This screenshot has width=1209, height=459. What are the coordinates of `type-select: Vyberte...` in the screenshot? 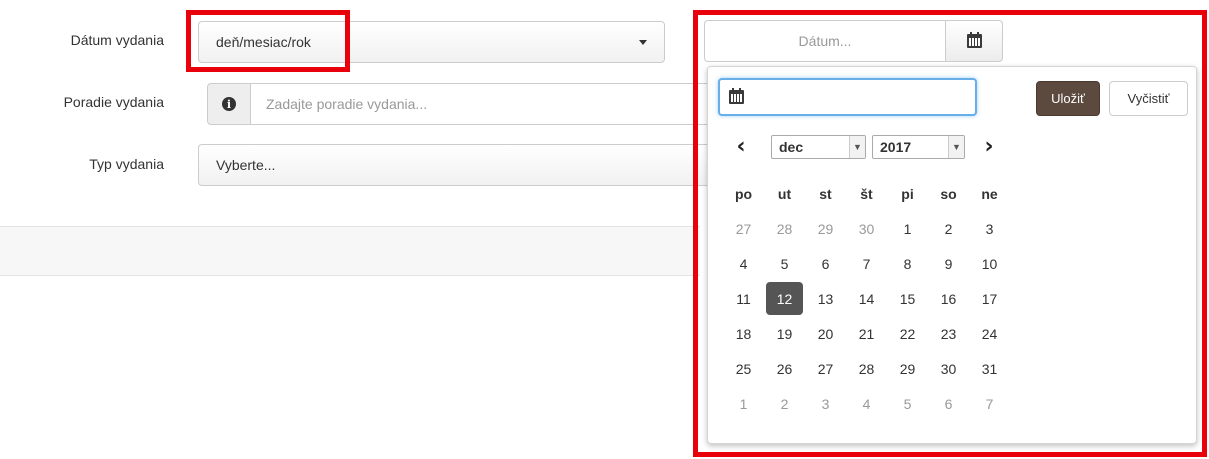 It's located at (462, 165).